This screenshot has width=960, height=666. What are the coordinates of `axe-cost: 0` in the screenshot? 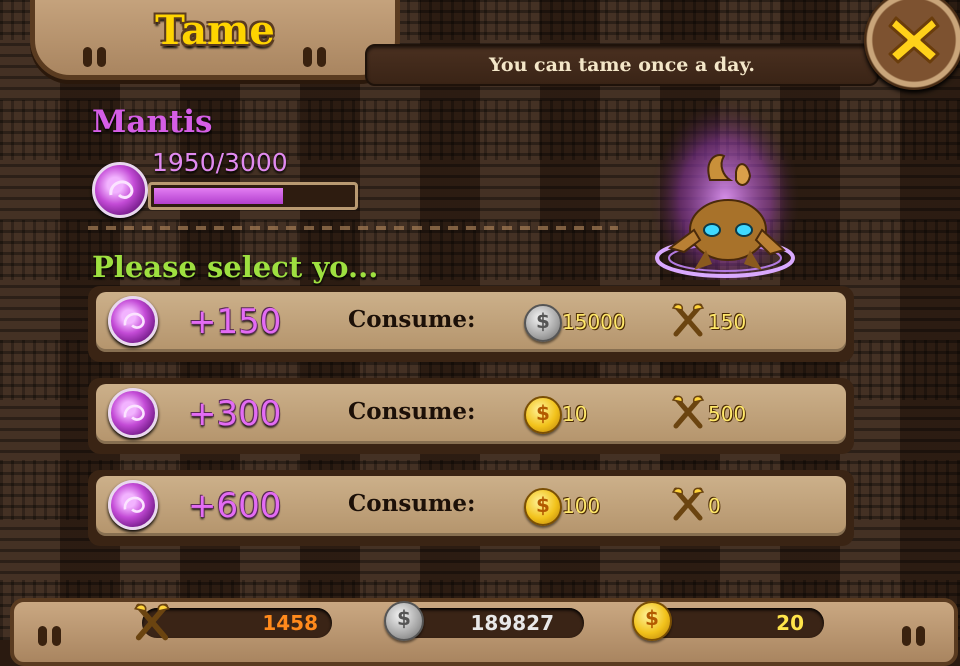 It's located at (714, 506).